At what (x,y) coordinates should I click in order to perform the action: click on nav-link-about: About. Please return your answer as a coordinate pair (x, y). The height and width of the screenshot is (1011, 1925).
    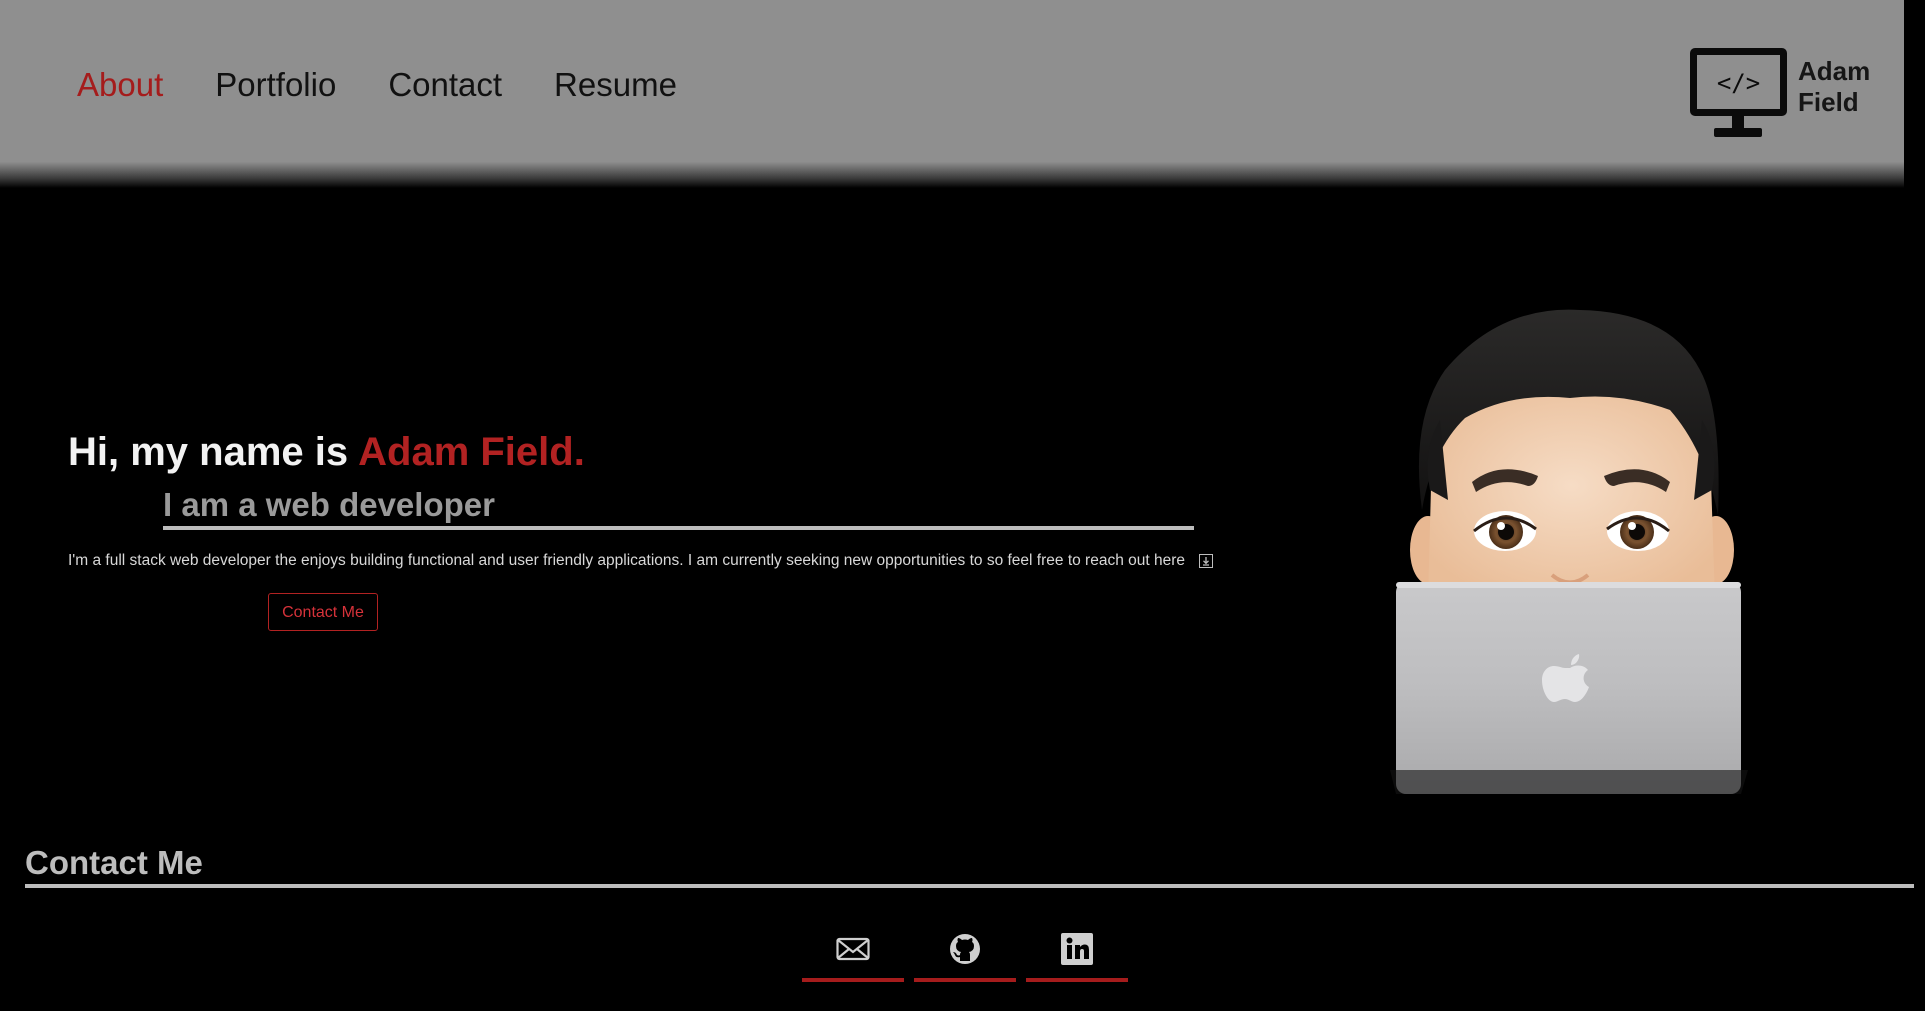
    Looking at the image, I should click on (120, 85).